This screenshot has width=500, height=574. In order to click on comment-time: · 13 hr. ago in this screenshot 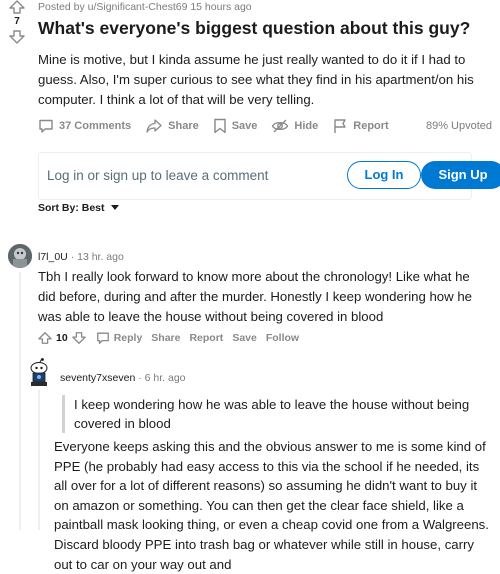, I will do `click(97, 257)`.